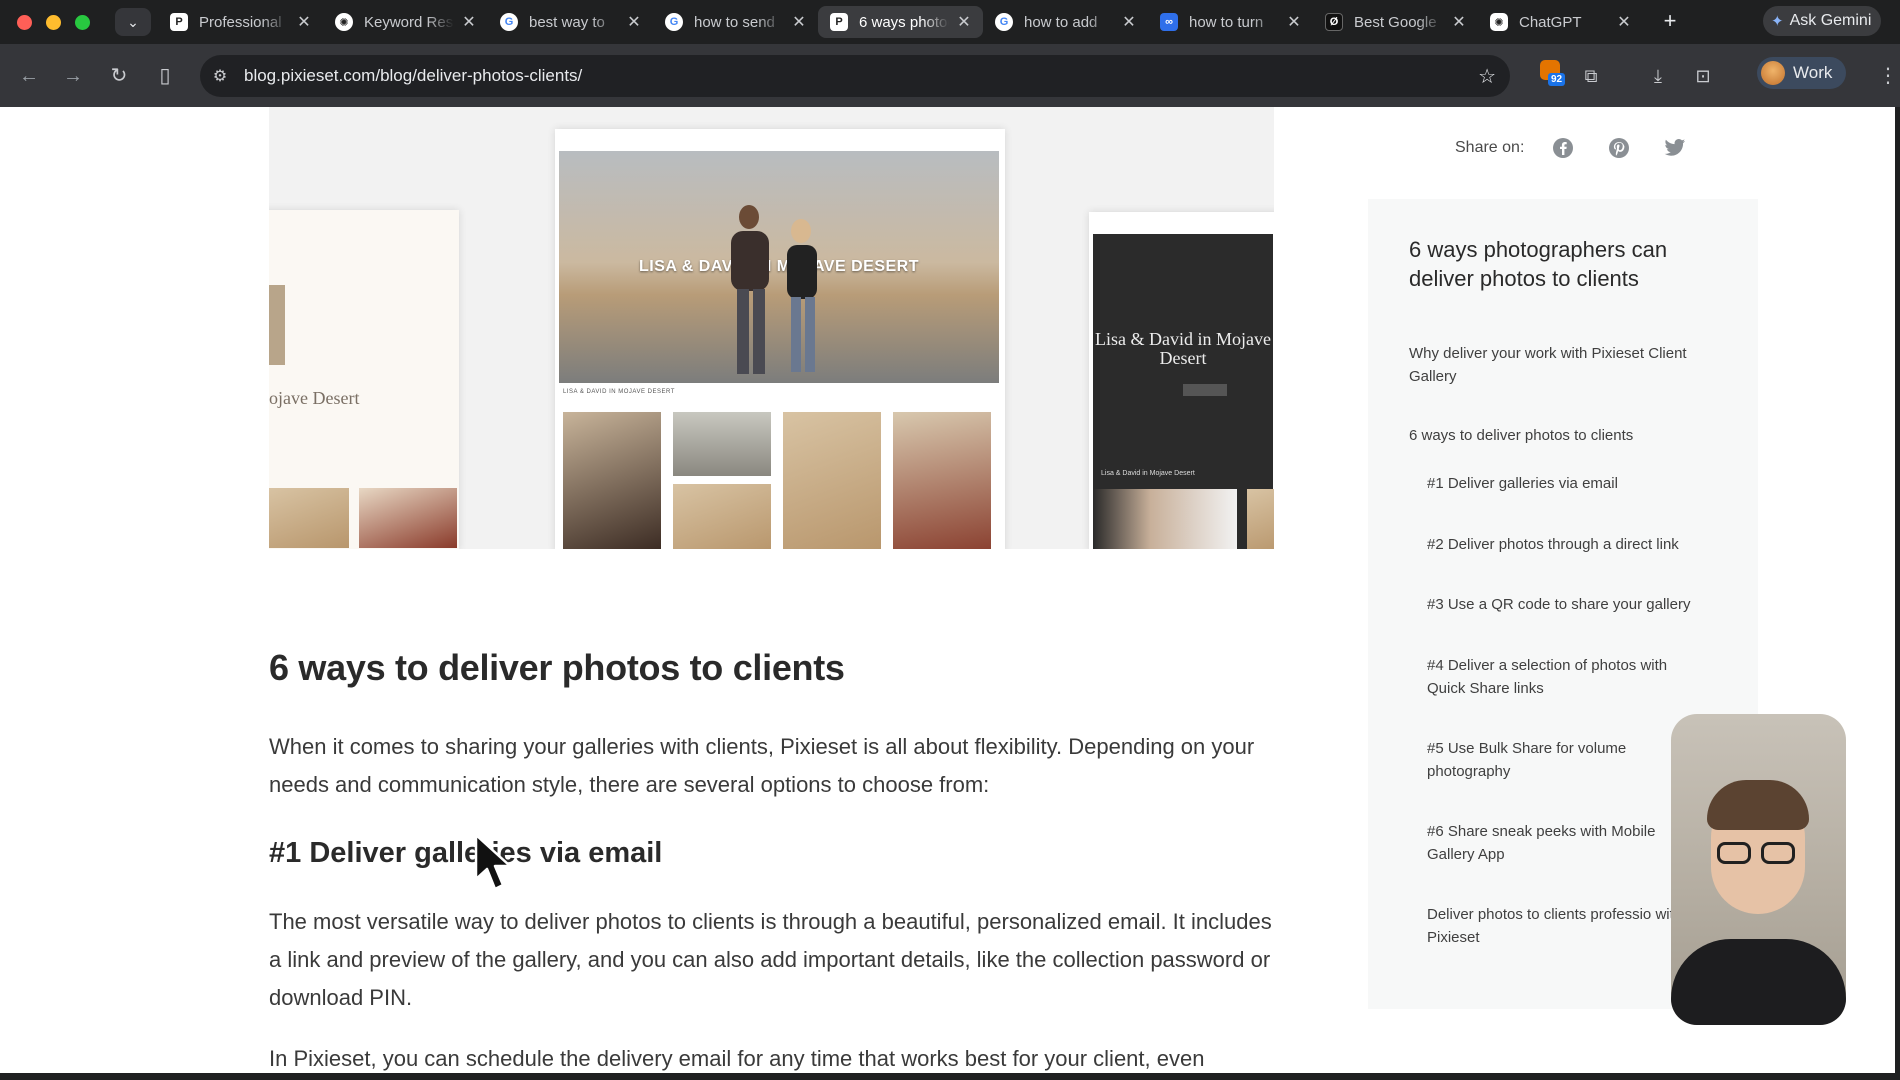 The height and width of the screenshot is (1080, 1900). Describe the element at coordinates (1537, 760) in the screenshot. I see `toc-item: #5 Use Bulk Share for volume photography` at that location.